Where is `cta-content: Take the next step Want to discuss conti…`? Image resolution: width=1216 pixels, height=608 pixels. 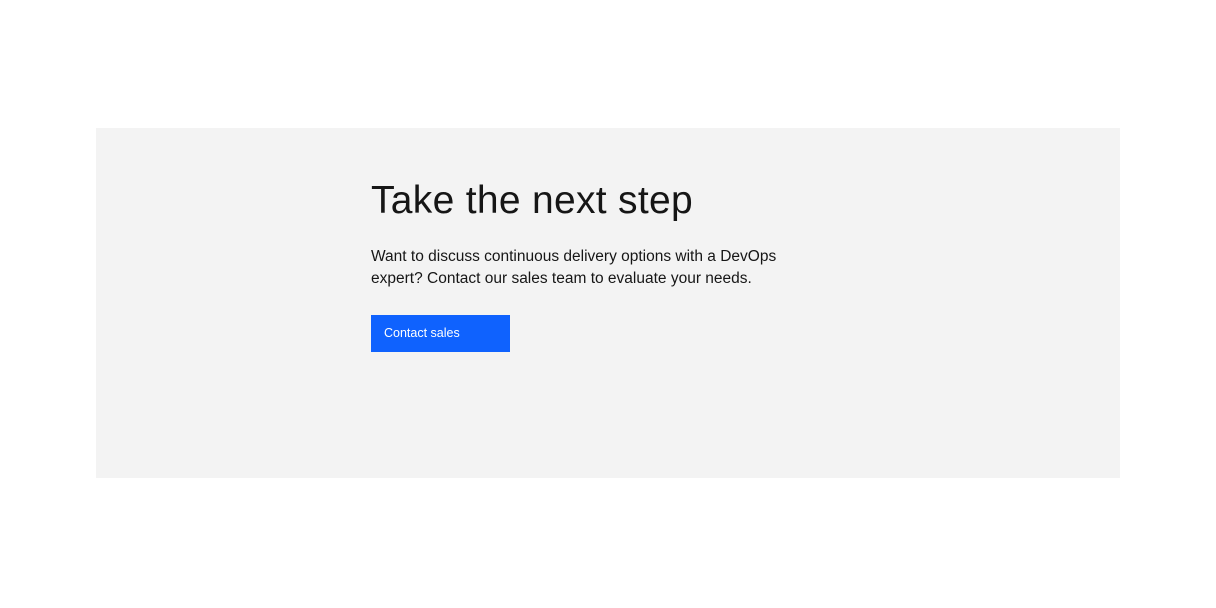
cta-content: Take the next step Want to discuss conti… is located at coordinates (591, 265).